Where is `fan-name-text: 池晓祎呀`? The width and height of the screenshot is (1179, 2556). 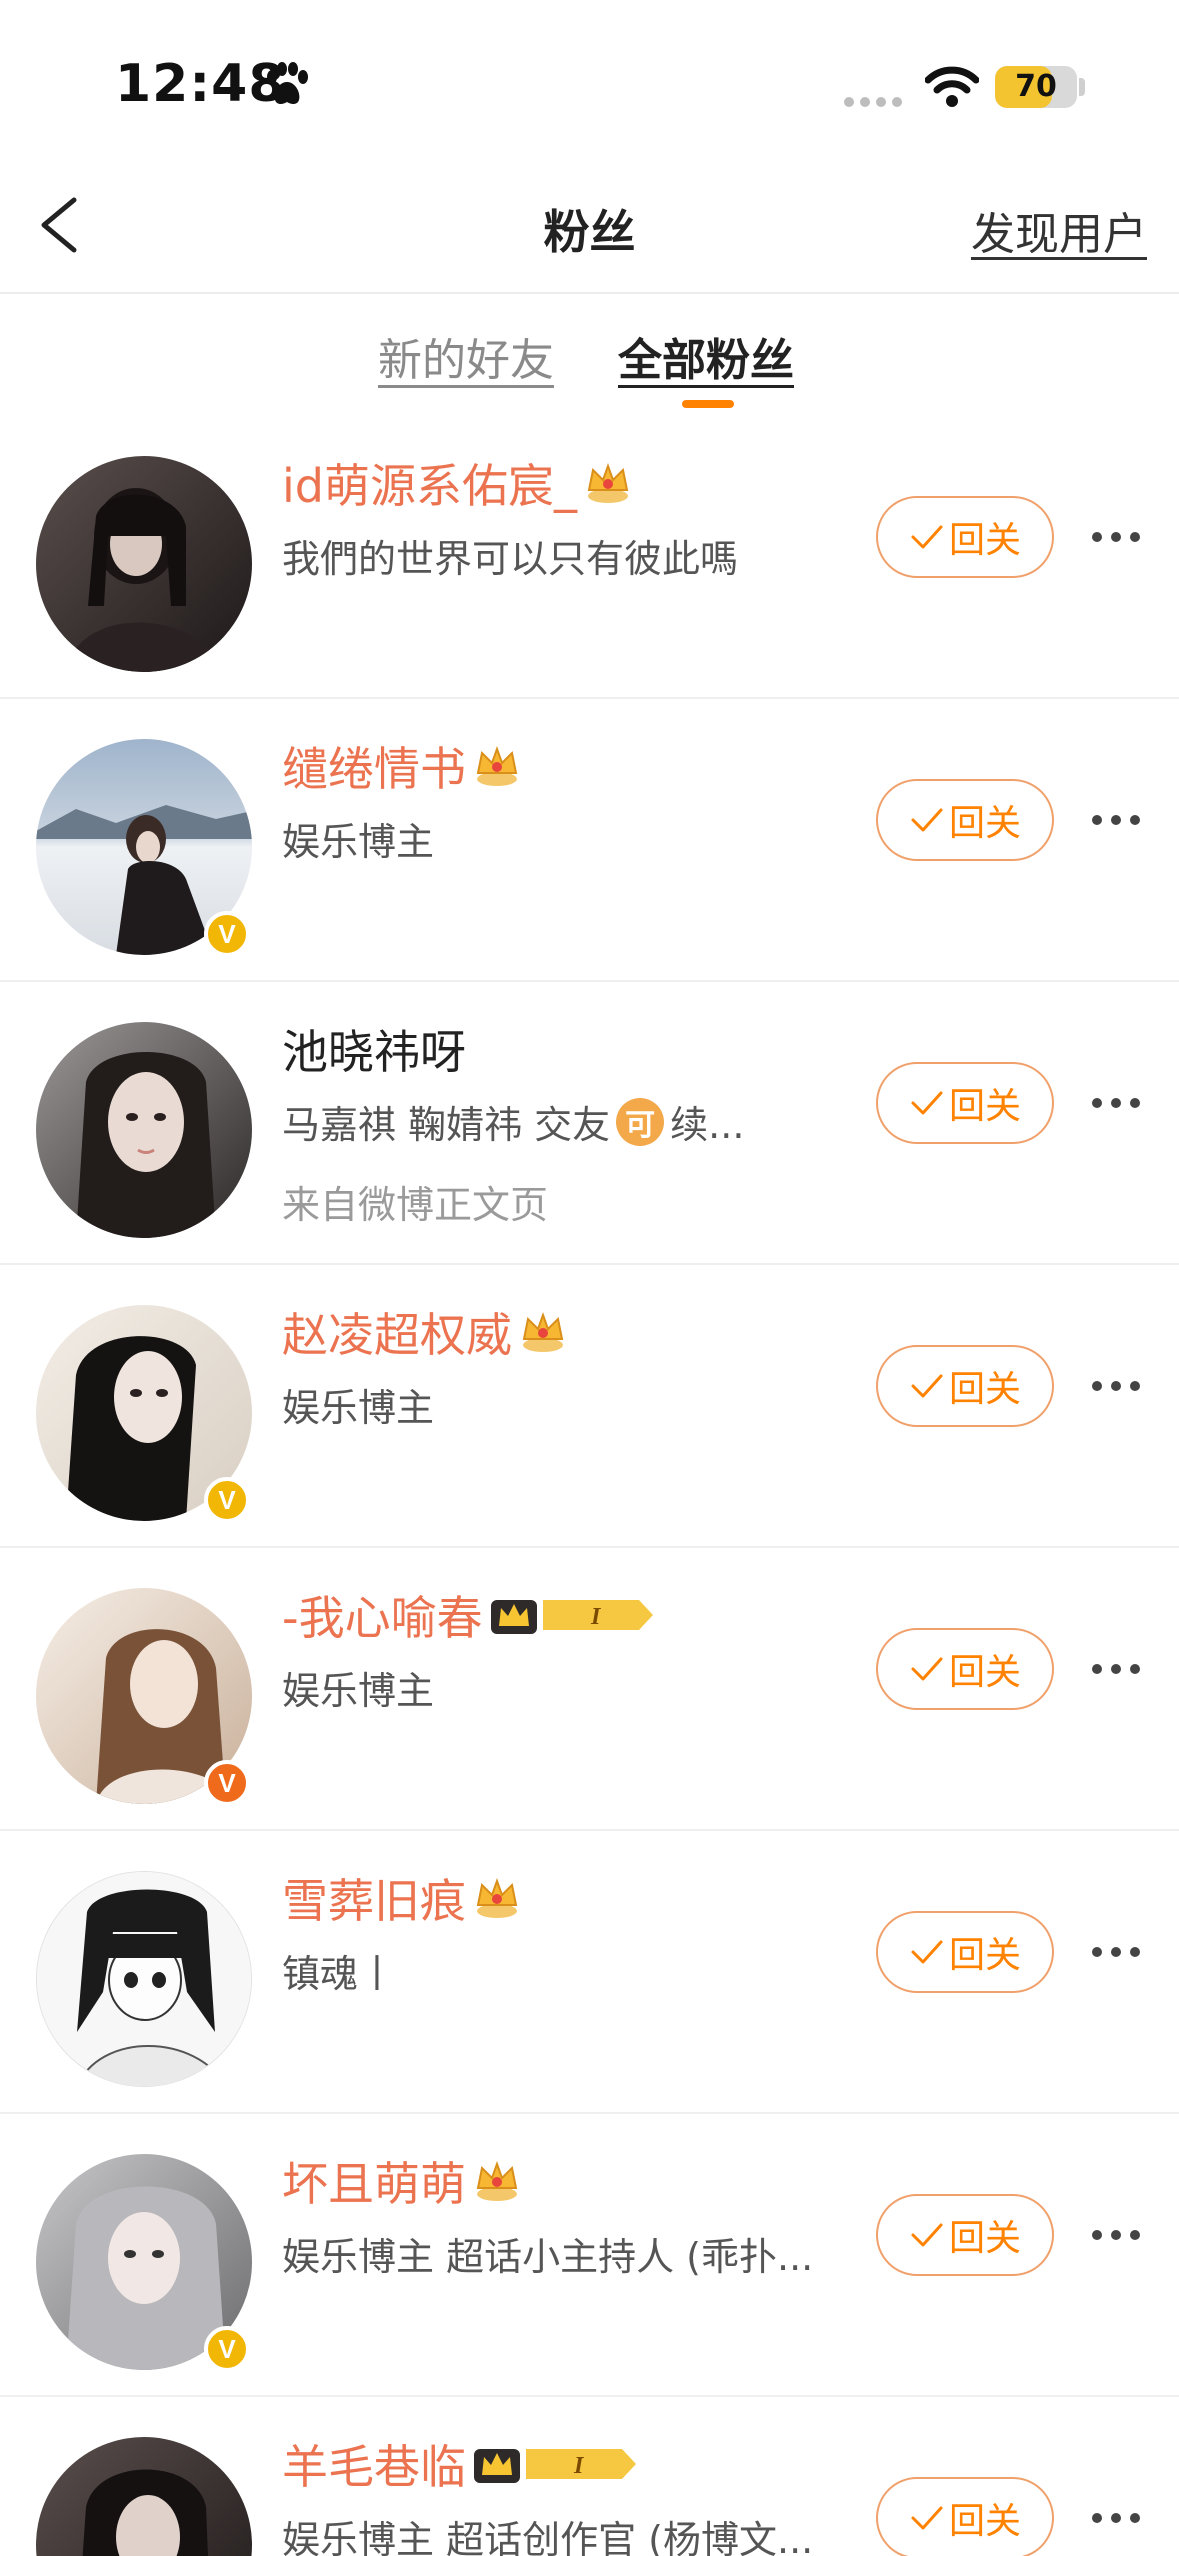
fan-name-text: 池晓祎呀 is located at coordinates (374, 1049).